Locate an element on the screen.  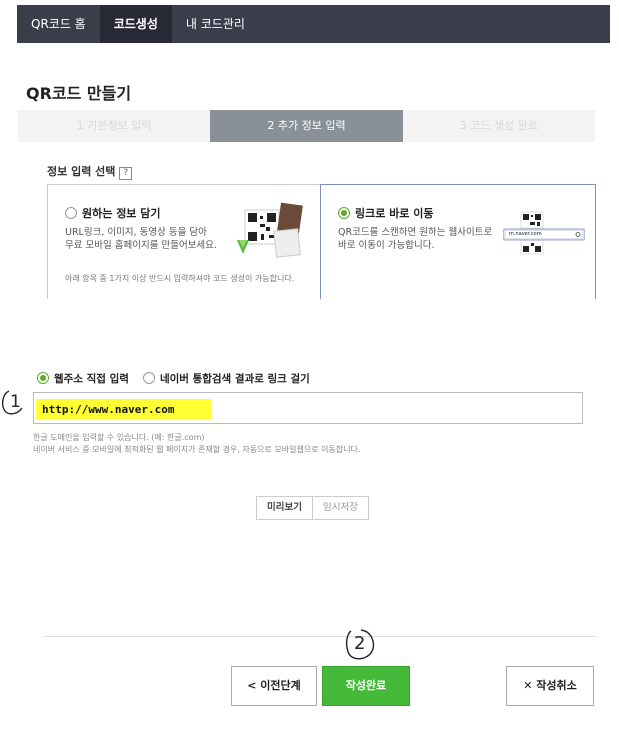
hint-line-1: 한글 도메인을 입력할 수 있습니다. (예: 한글.com) is located at coordinates (119, 437).